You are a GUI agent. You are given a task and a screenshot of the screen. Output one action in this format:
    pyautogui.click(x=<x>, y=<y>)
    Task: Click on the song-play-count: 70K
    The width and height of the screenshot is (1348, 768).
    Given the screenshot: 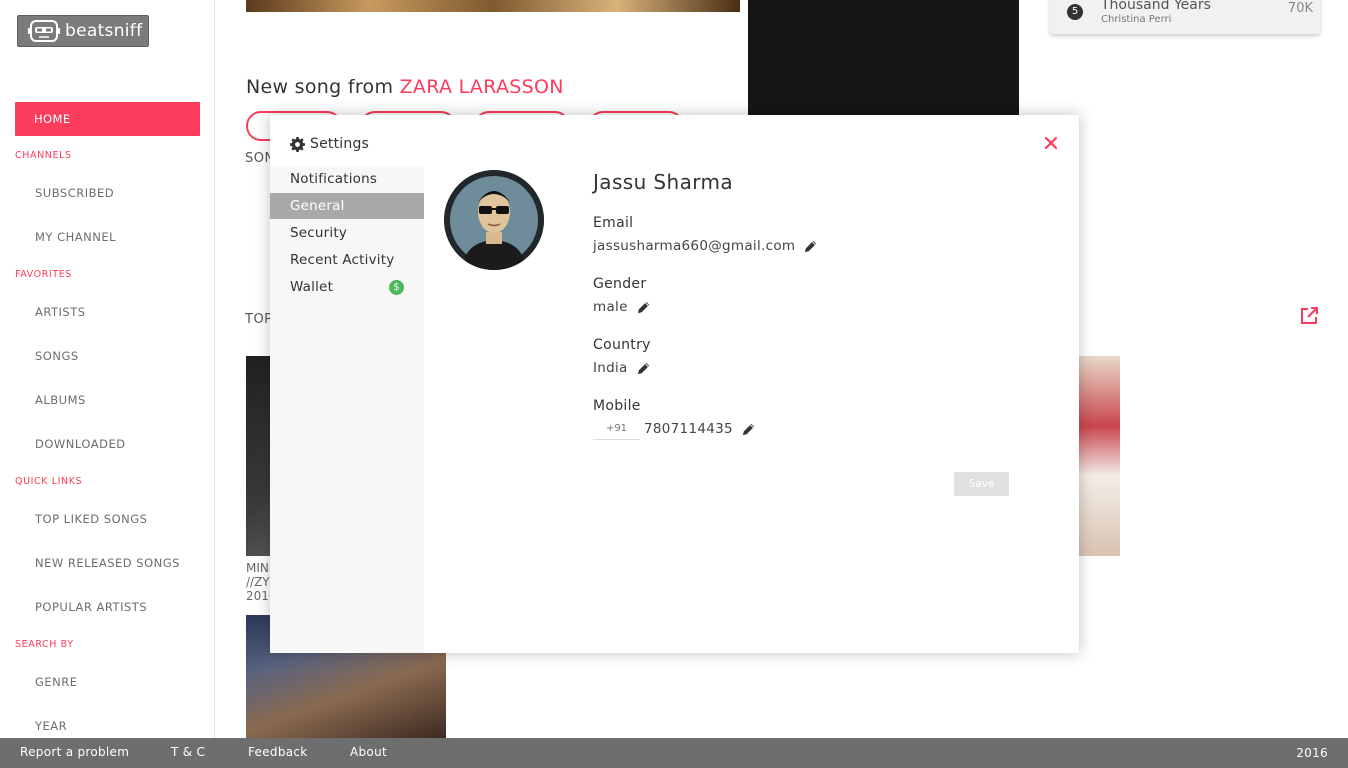 What is the action you would take?
    pyautogui.click(x=1300, y=8)
    